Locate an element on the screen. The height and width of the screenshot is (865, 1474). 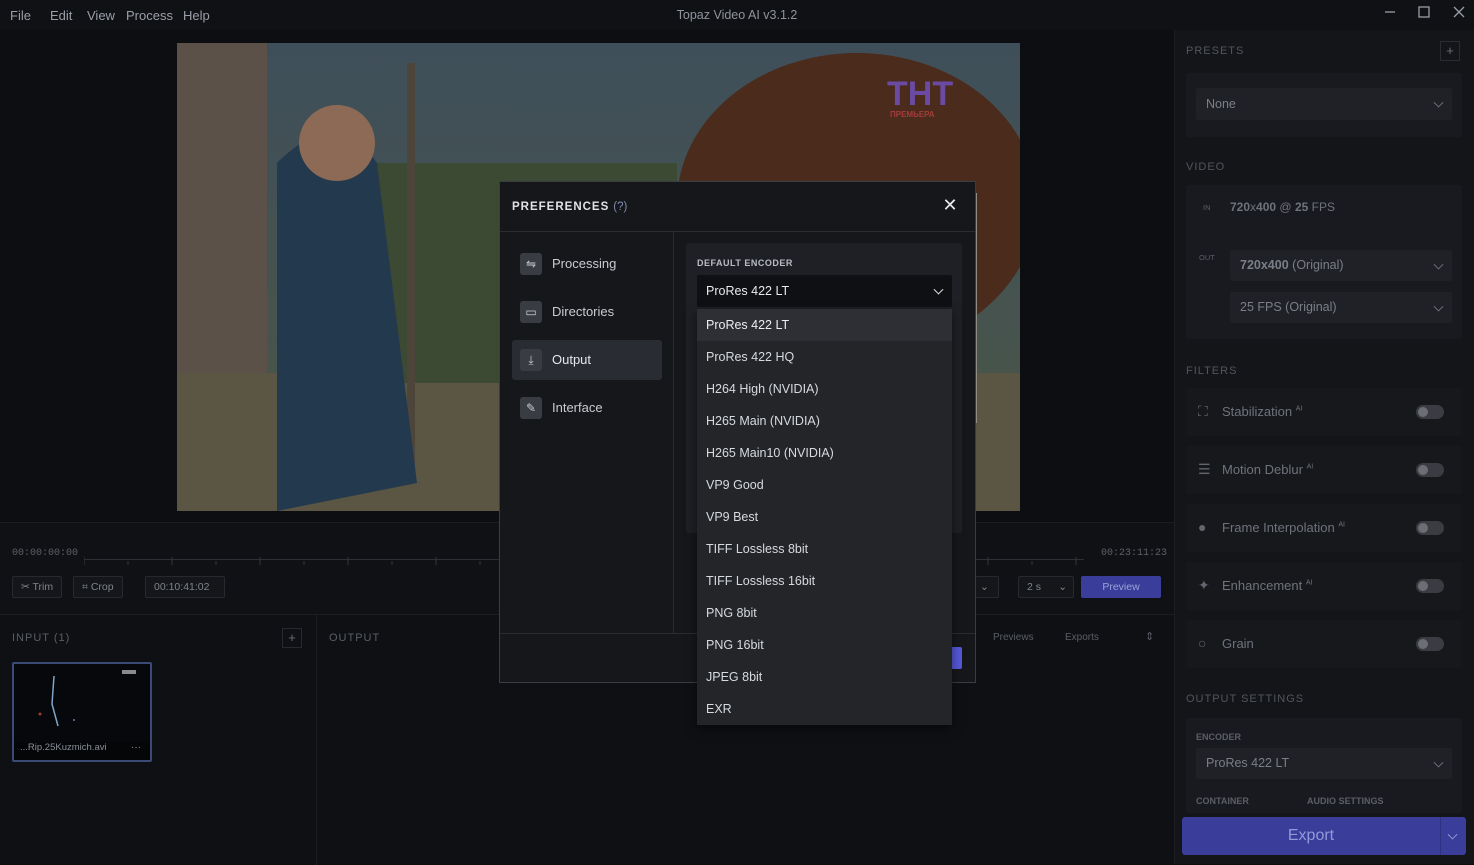
out-resolution: 720x400 is located at coordinates (1264, 265).